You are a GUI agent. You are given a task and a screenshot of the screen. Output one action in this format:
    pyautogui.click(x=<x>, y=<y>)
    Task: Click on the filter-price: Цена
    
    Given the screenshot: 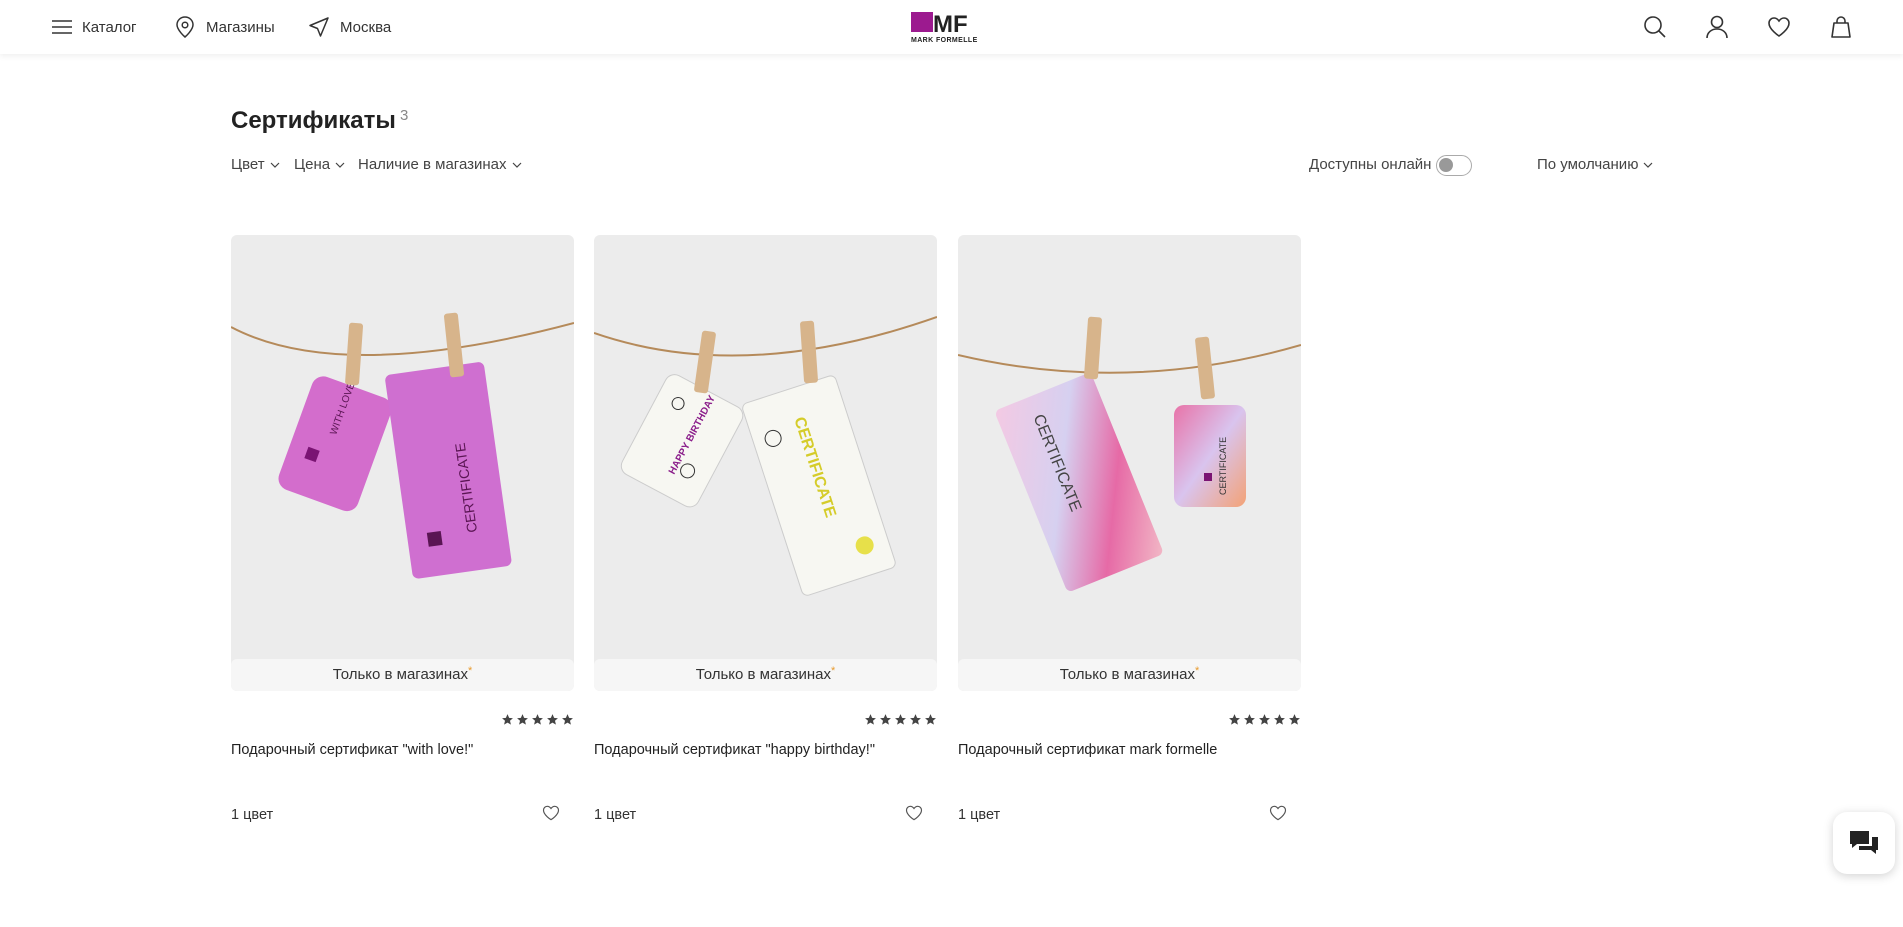 What is the action you would take?
    pyautogui.click(x=319, y=164)
    